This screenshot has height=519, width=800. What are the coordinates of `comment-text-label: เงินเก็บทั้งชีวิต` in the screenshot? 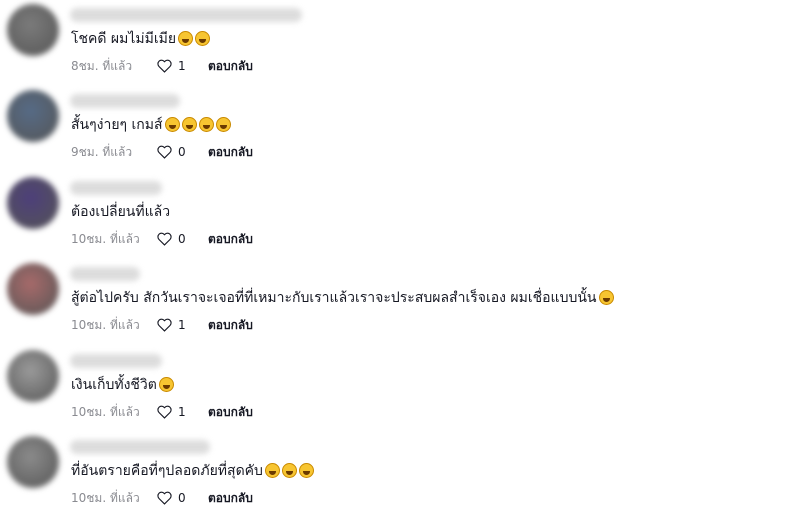 It's located at (114, 385).